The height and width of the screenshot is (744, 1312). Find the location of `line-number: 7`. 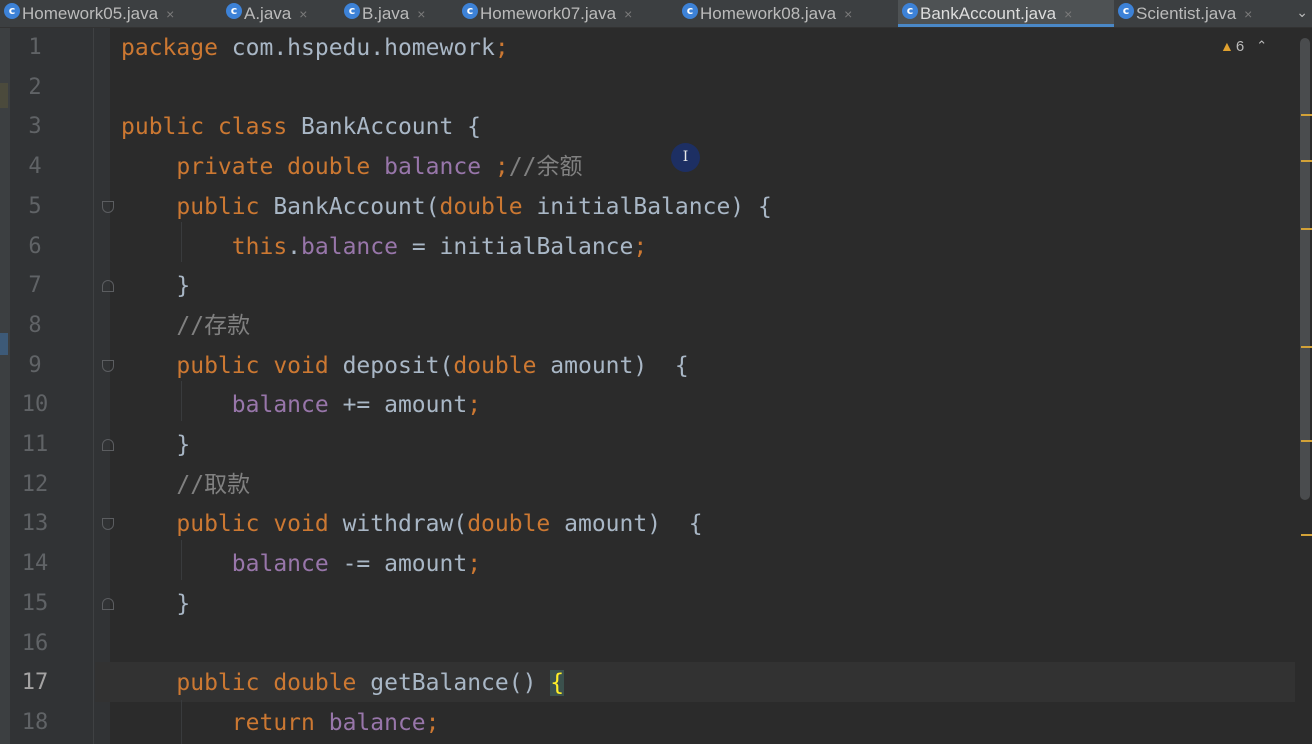

line-number: 7 is located at coordinates (35, 286).